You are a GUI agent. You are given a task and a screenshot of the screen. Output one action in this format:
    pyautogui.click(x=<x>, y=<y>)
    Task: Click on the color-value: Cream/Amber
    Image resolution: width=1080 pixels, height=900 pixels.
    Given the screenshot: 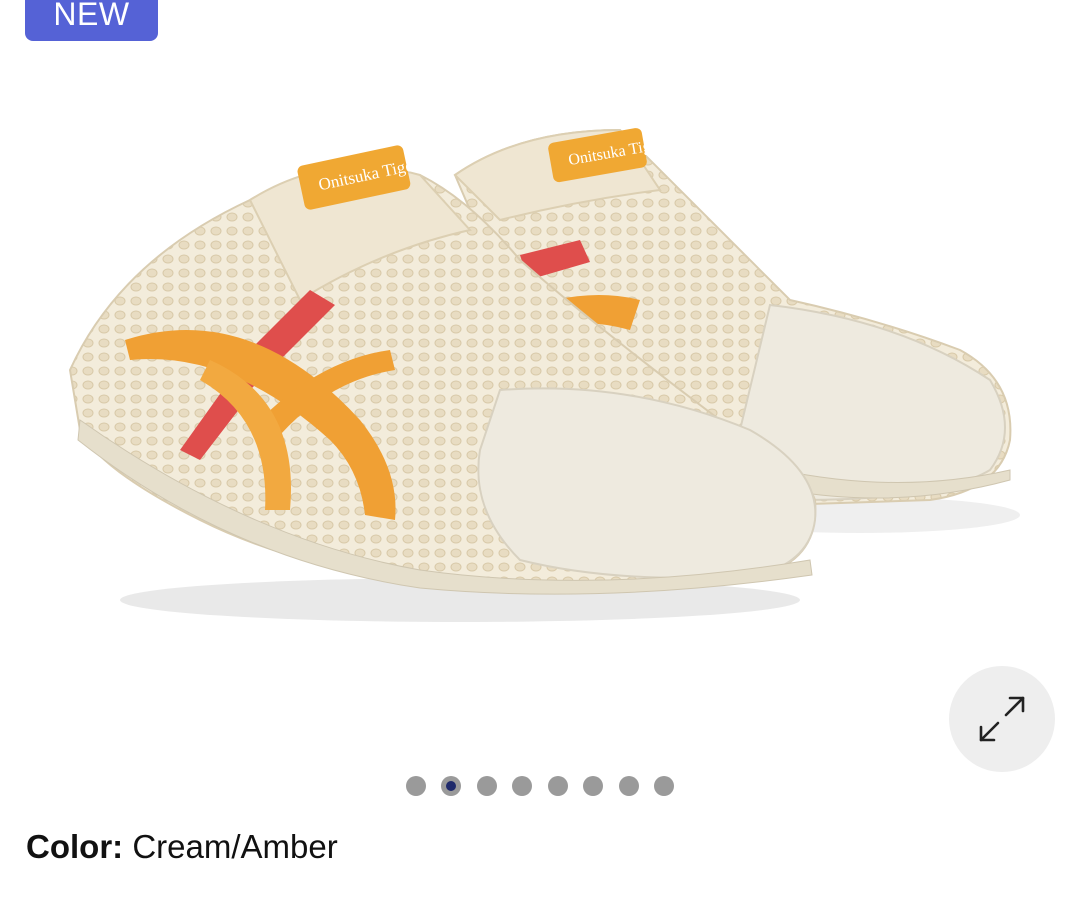 What is the action you would take?
    pyautogui.click(x=235, y=846)
    